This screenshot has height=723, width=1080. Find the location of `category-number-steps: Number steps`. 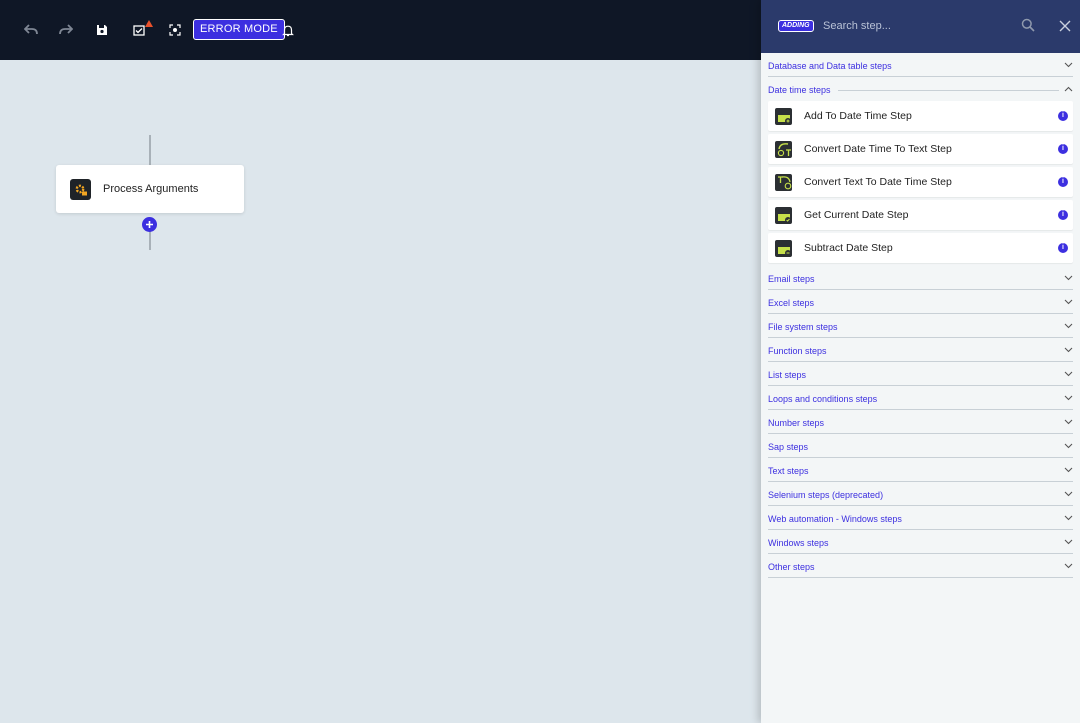

category-number-steps: Number steps is located at coordinates (920, 422).